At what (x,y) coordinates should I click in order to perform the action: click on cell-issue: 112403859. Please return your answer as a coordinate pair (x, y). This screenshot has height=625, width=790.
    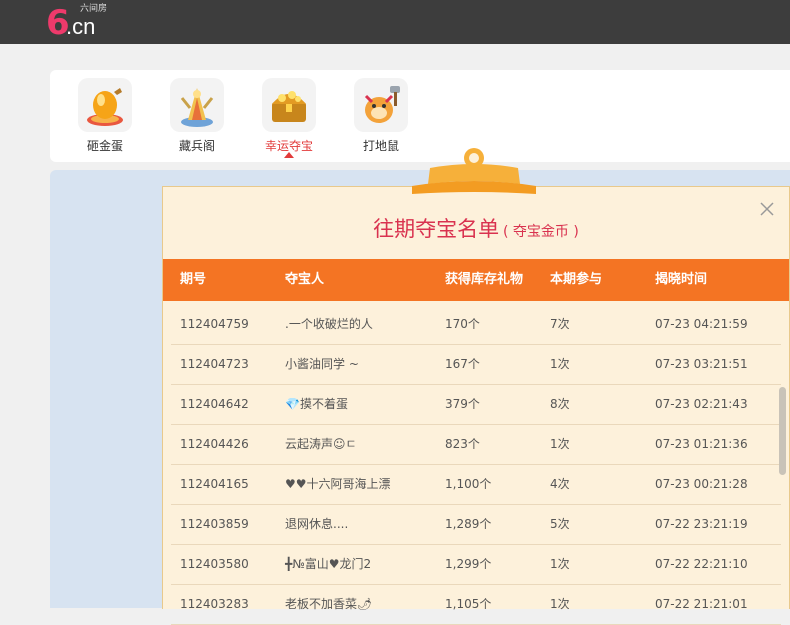
    Looking at the image, I should click on (214, 524).